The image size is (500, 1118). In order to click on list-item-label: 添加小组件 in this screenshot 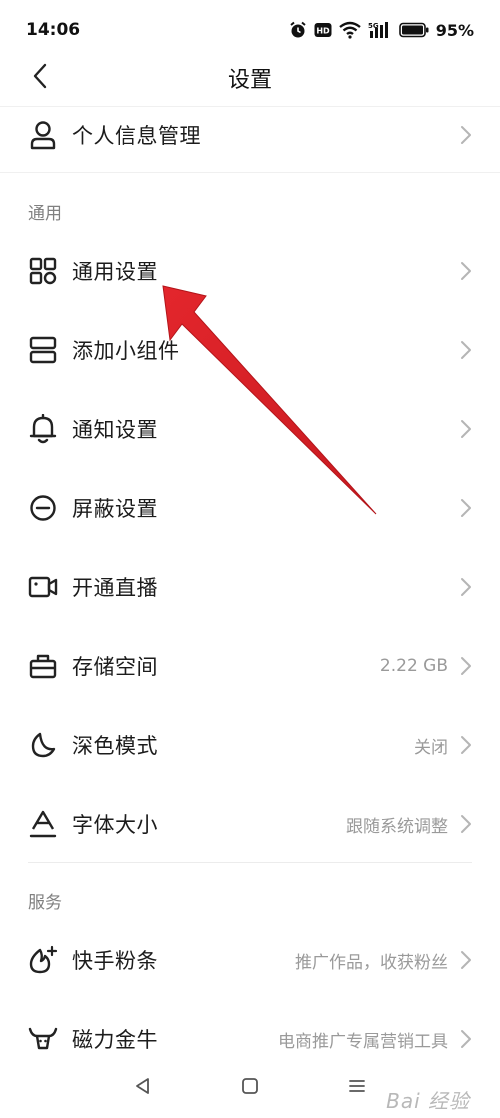, I will do `click(126, 351)`.